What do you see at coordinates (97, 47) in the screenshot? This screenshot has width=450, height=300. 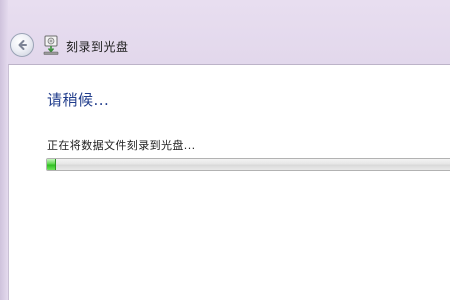 I see `window-title: 刻录到光盘` at bounding box center [97, 47].